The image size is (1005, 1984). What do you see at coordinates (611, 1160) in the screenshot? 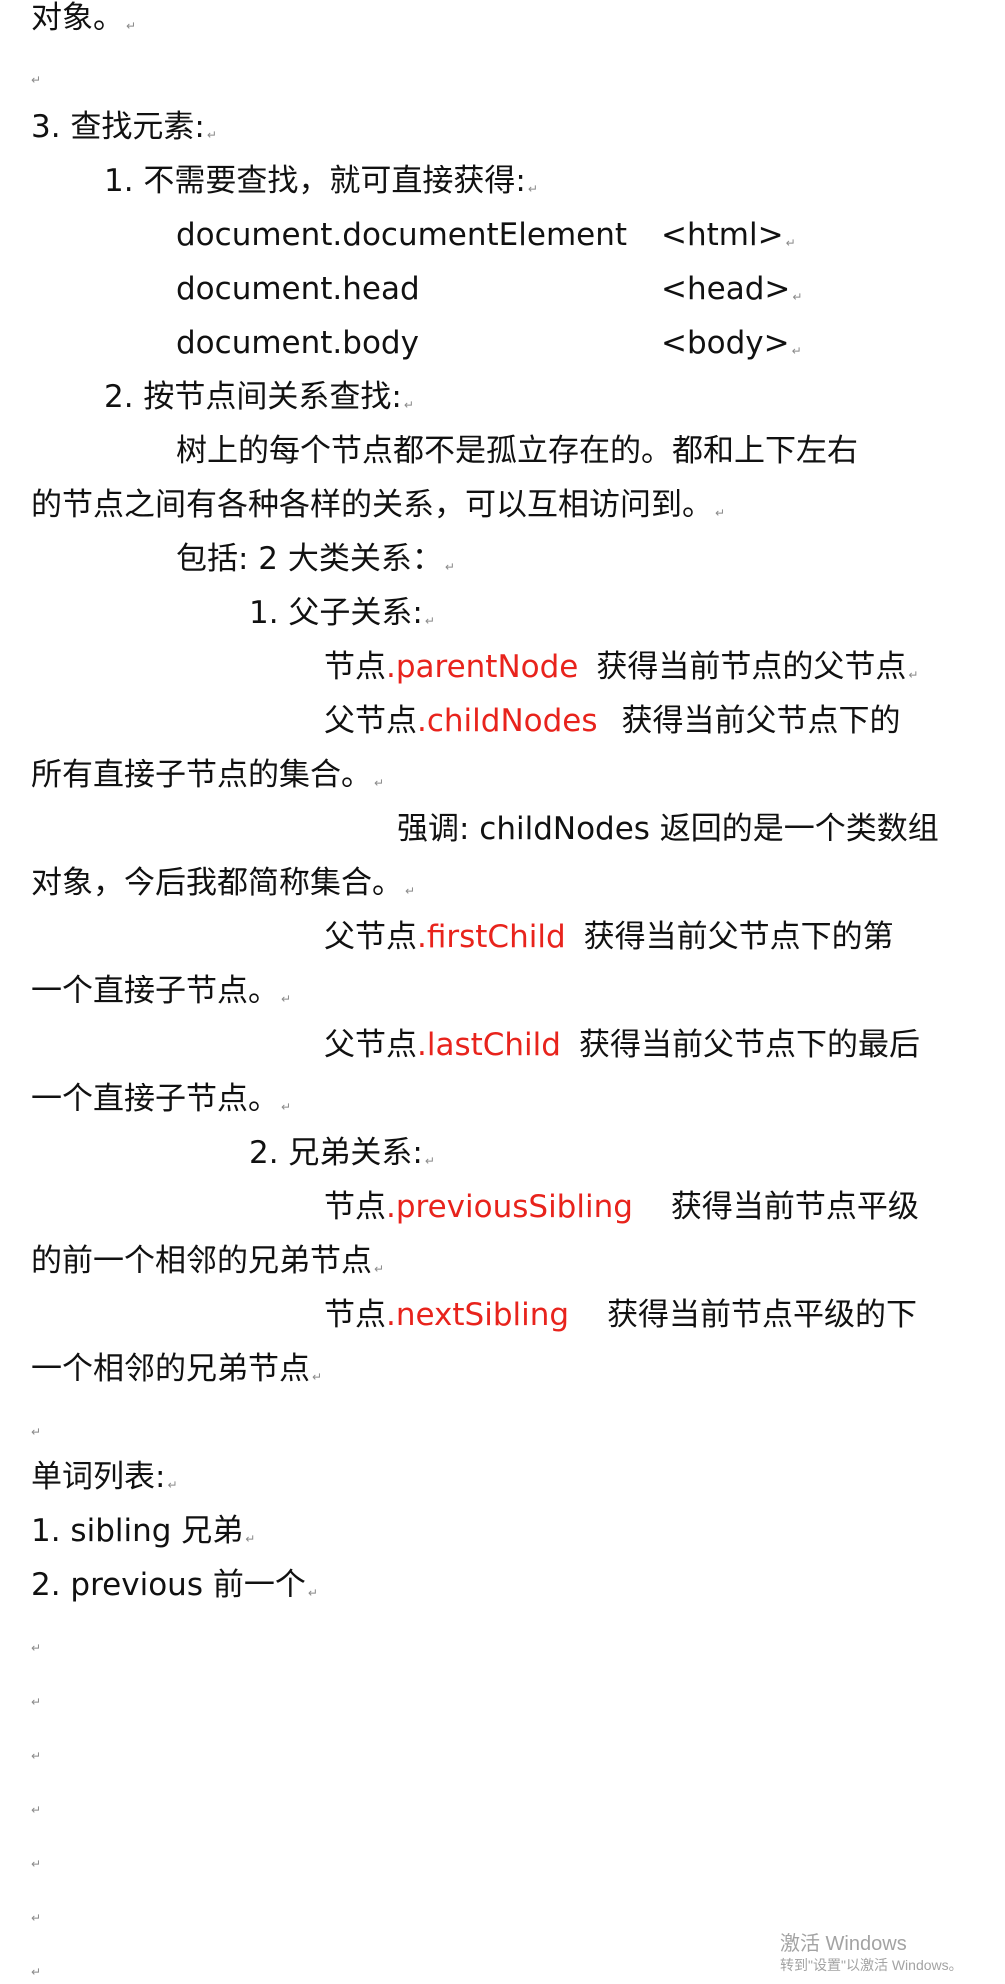
I see `list-item: 2. 兄弟关系: ↵` at bounding box center [611, 1160].